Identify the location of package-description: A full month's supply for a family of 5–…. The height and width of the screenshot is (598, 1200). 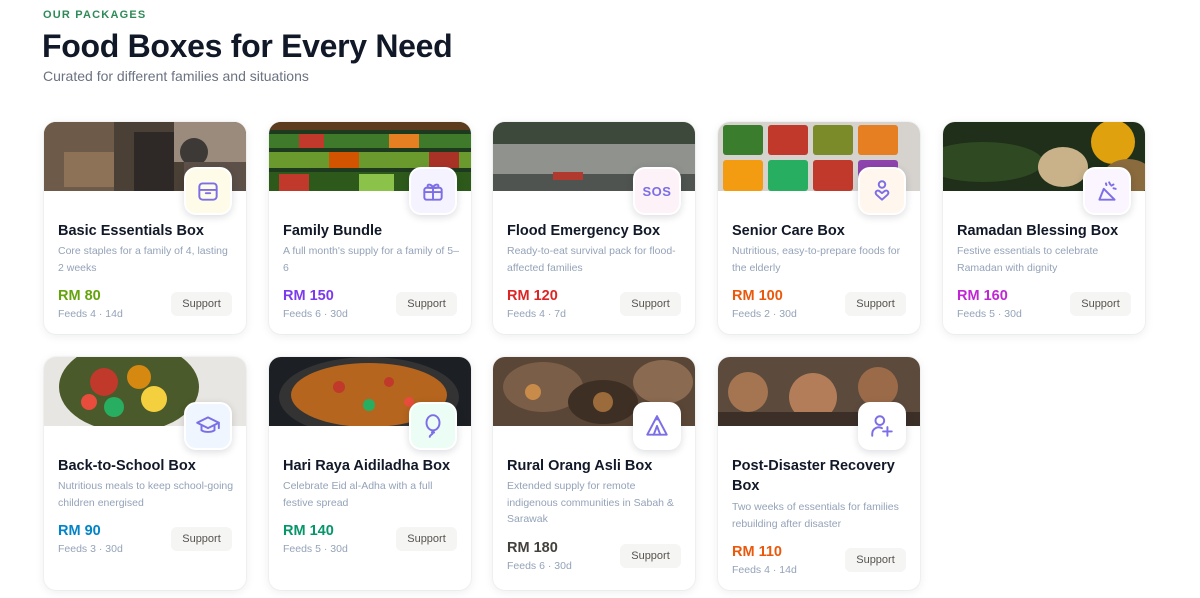
(371, 259).